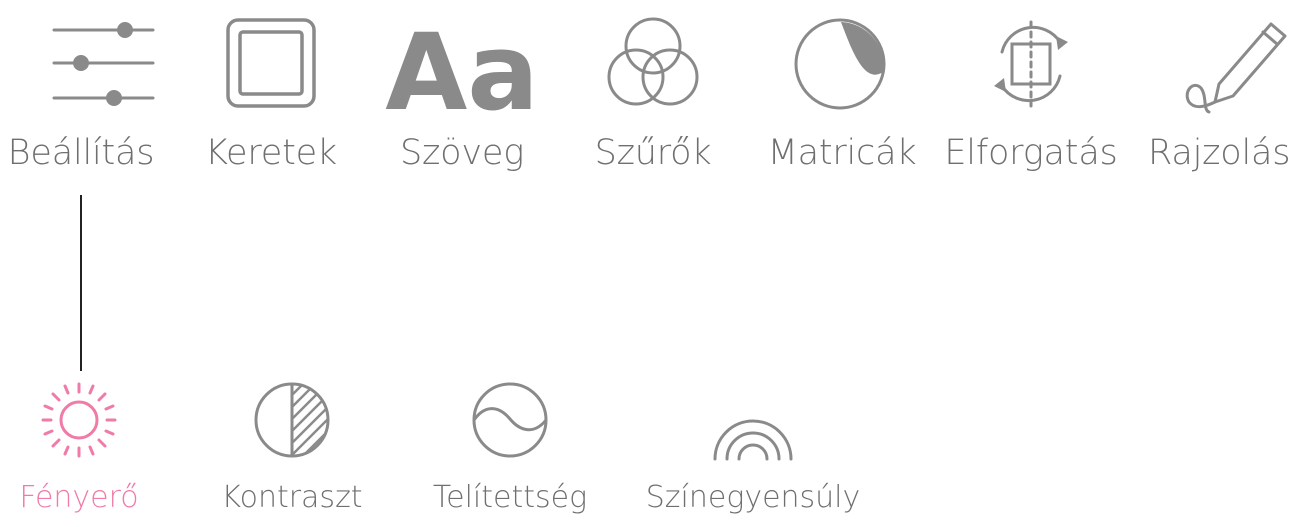  I want to click on brightness-sun-icon, so click(79, 420).